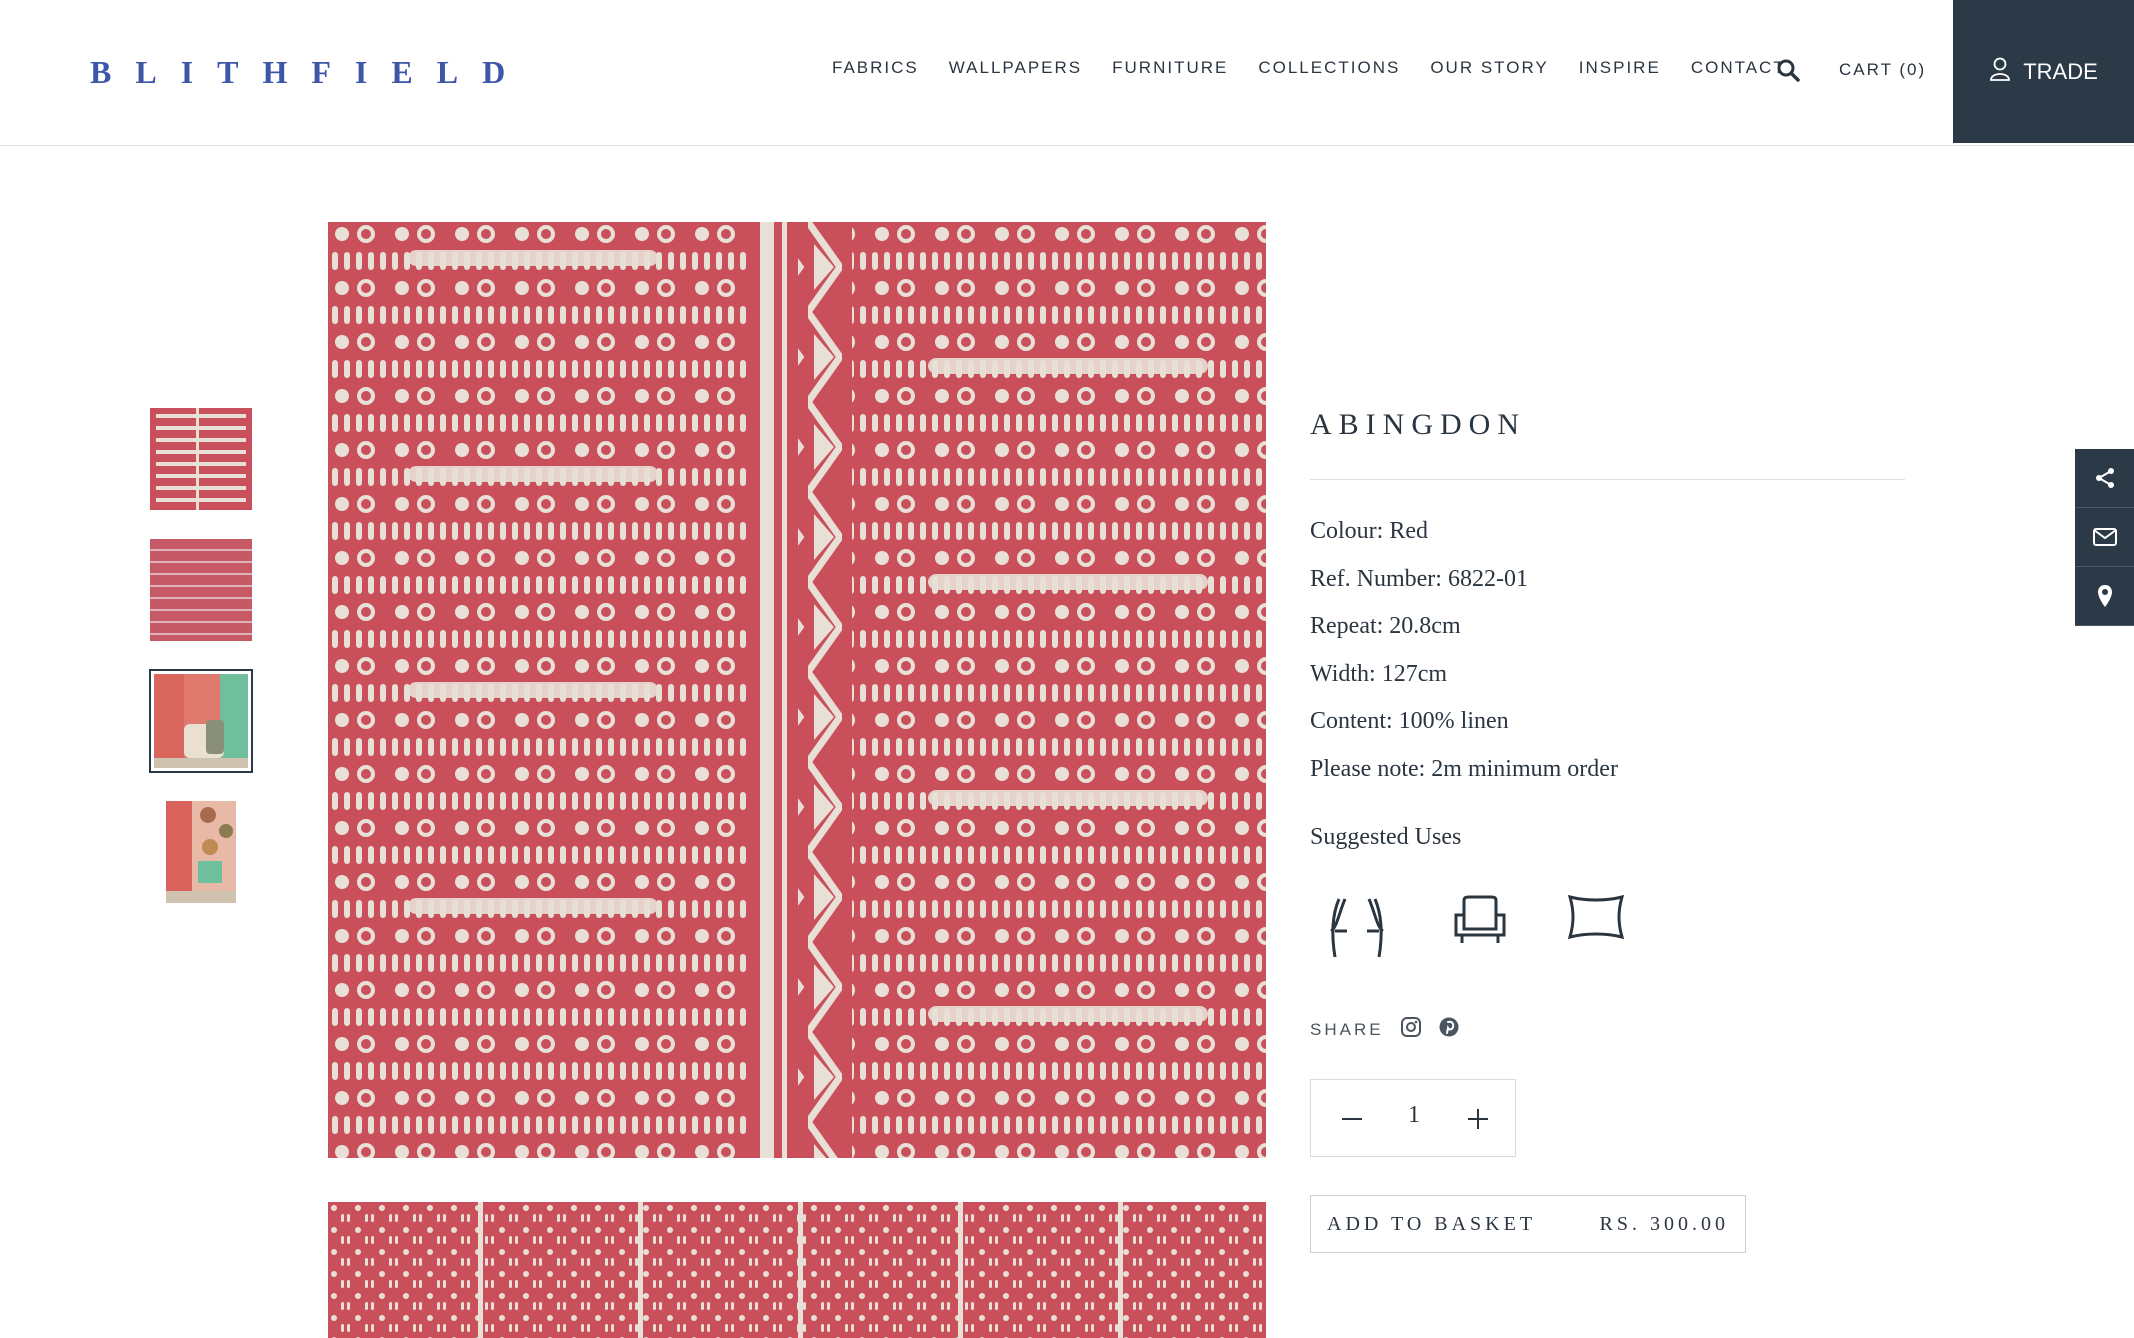 The image size is (2134, 1338). I want to click on mail-icon, so click(2104, 537).